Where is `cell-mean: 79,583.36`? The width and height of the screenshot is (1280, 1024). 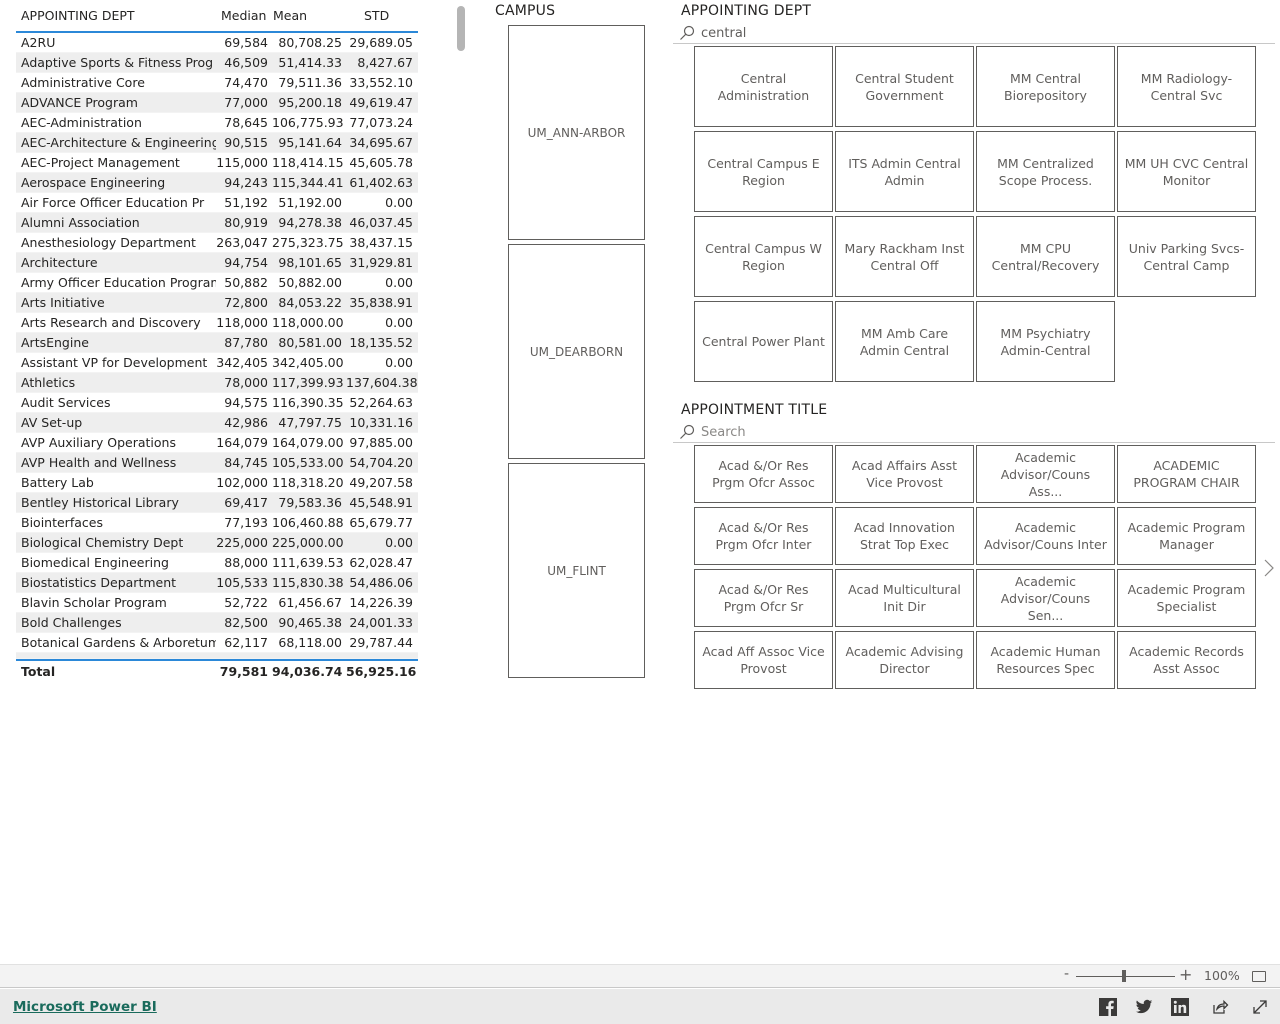 cell-mean: 79,583.36 is located at coordinates (310, 502).